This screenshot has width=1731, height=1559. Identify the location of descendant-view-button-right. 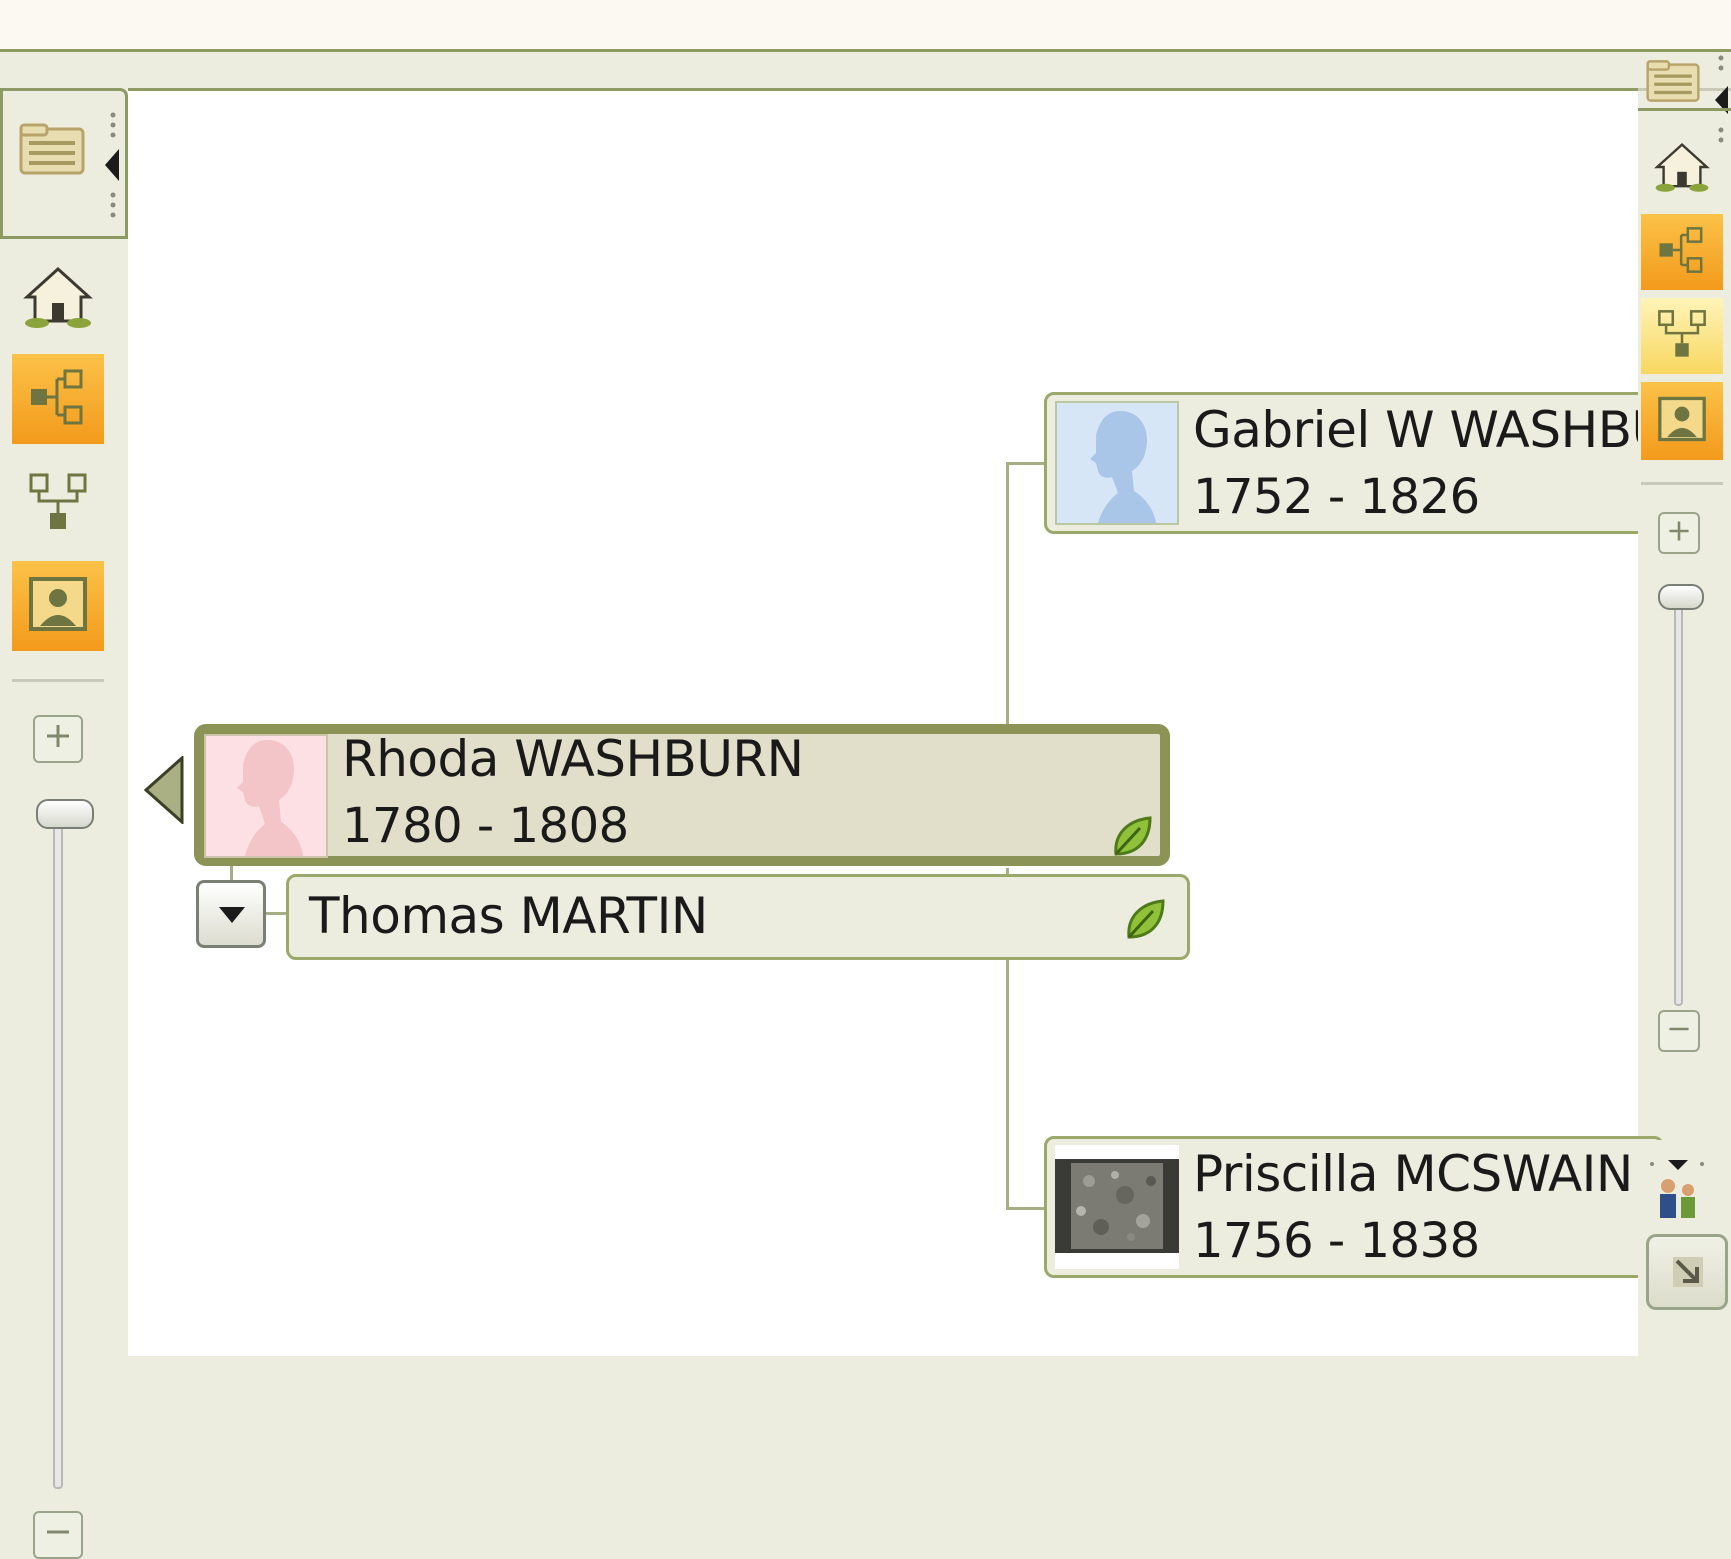
(1682, 336).